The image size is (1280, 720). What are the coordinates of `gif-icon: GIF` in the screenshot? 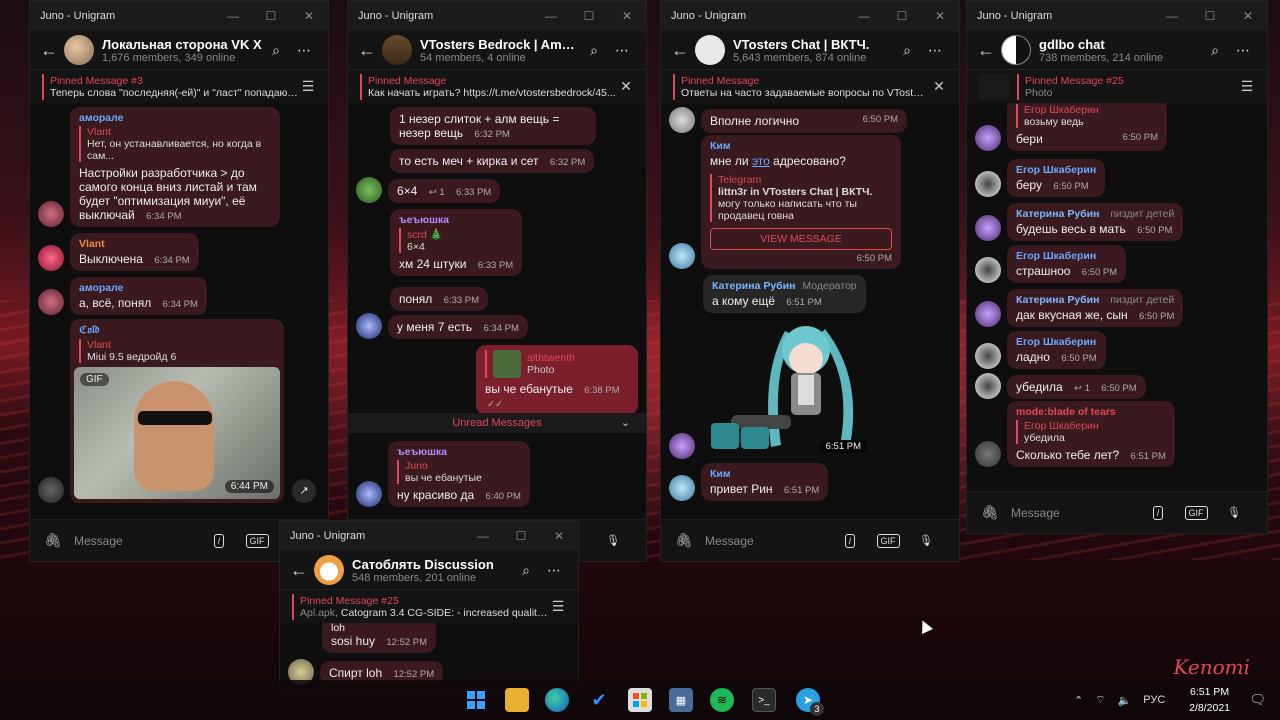 It's located at (1196, 512).